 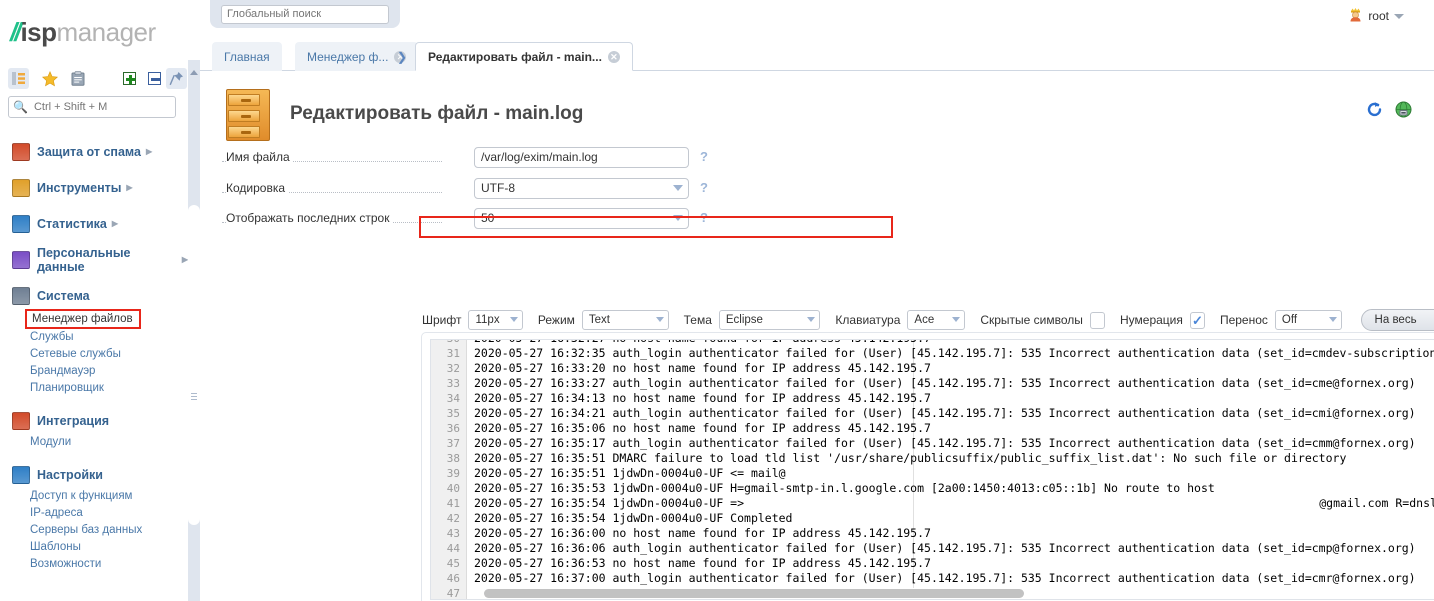 What do you see at coordinates (581, 218) in the screenshot?
I see `form-select: 50` at bounding box center [581, 218].